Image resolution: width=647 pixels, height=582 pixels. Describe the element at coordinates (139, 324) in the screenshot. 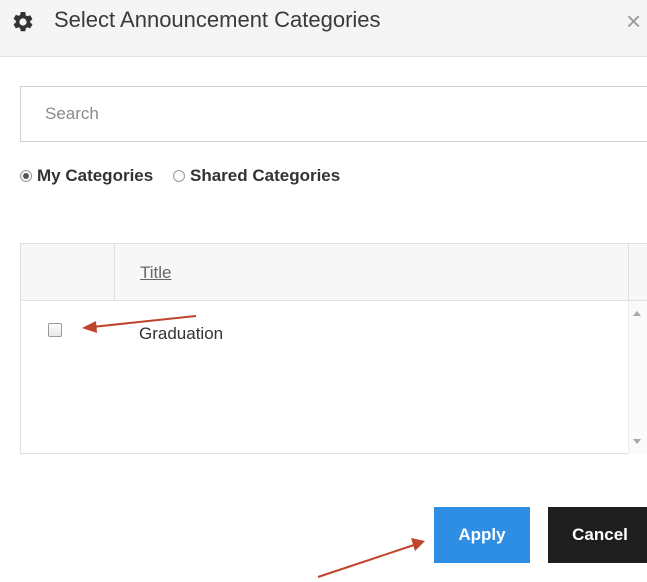

I see `arrow-to-checkbox` at that location.